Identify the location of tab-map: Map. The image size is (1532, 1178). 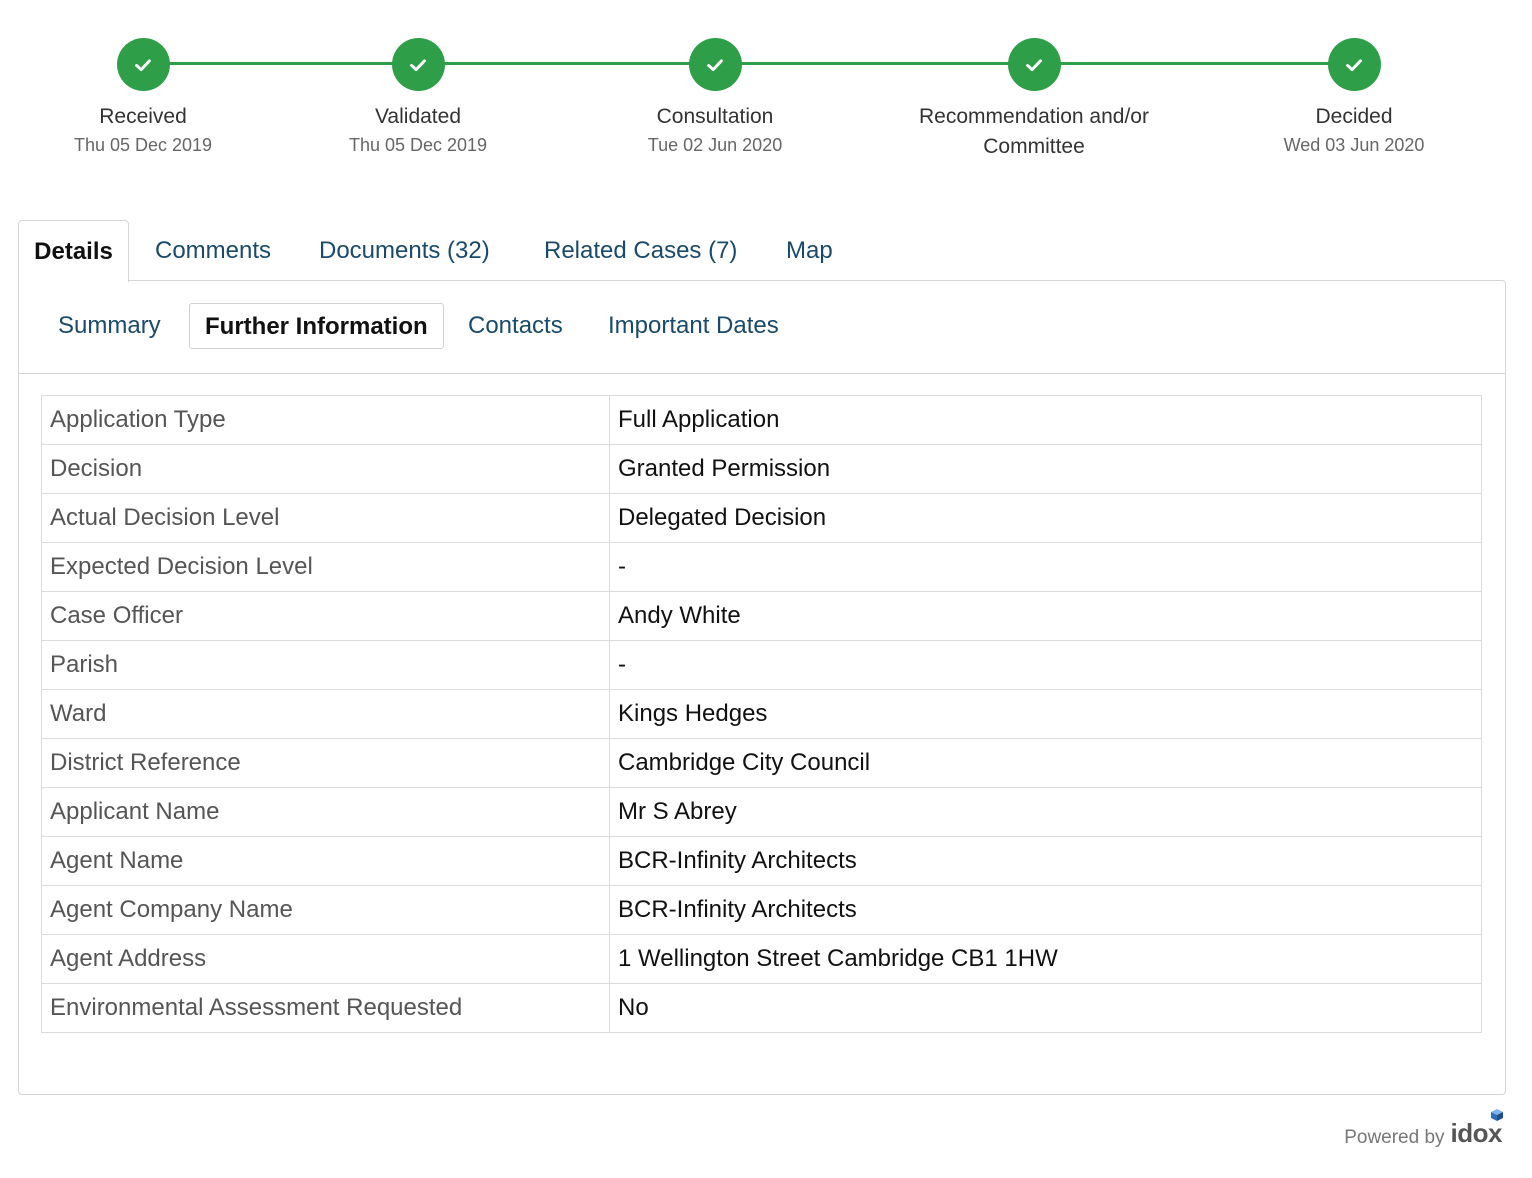
(809, 250).